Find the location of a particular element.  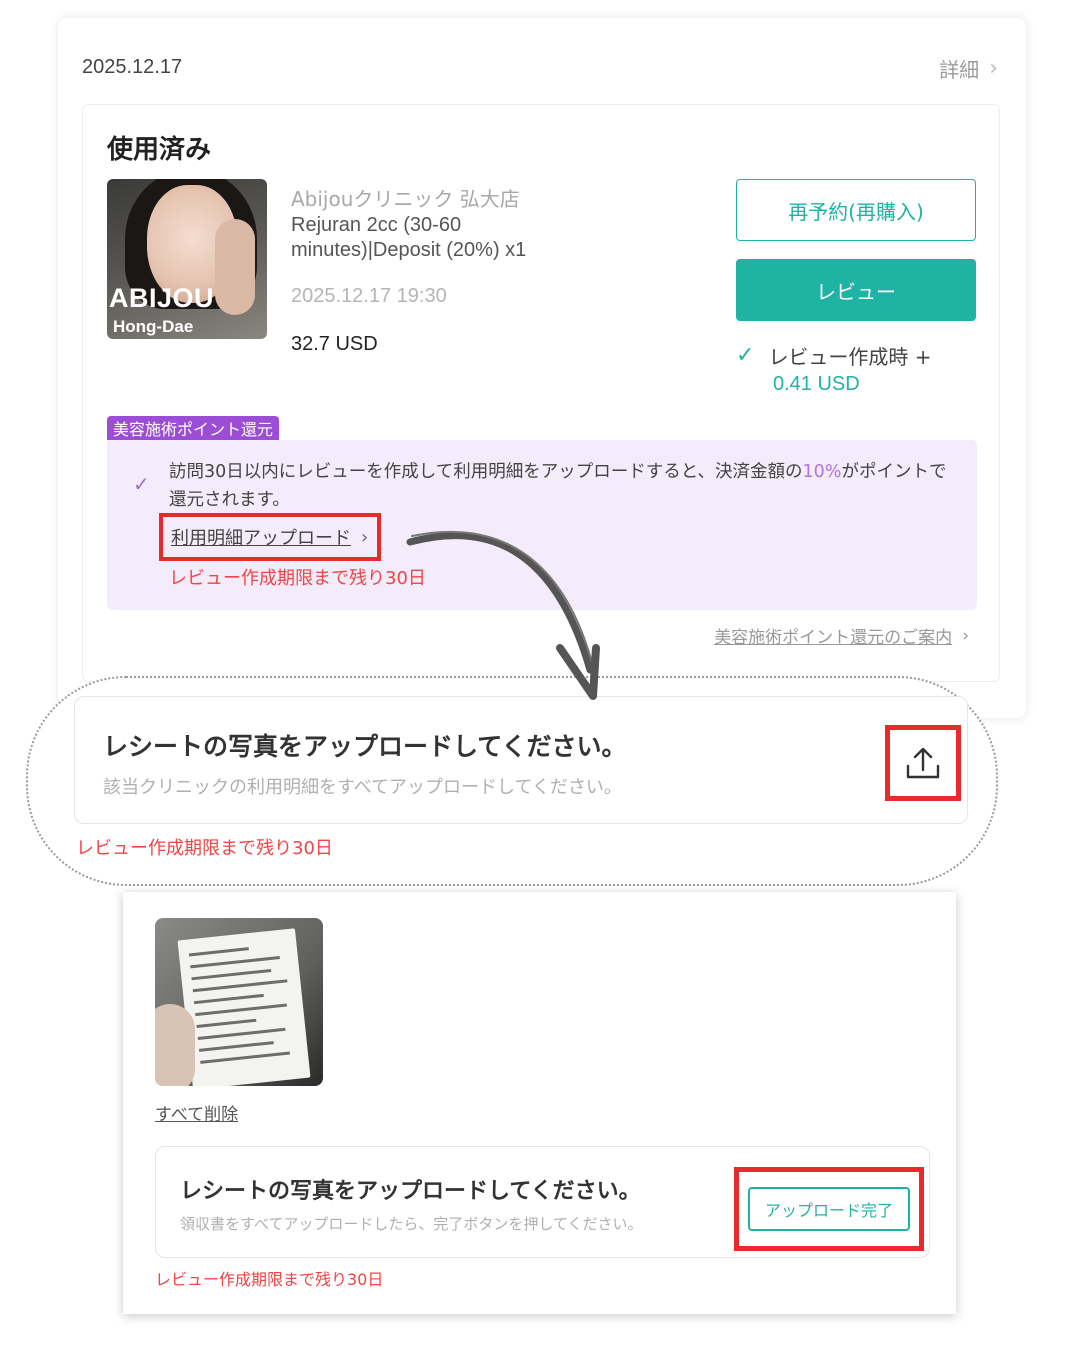

upload-prompt-title: レシートの写真をアップロードしてください。 is located at coordinates (365, 746).